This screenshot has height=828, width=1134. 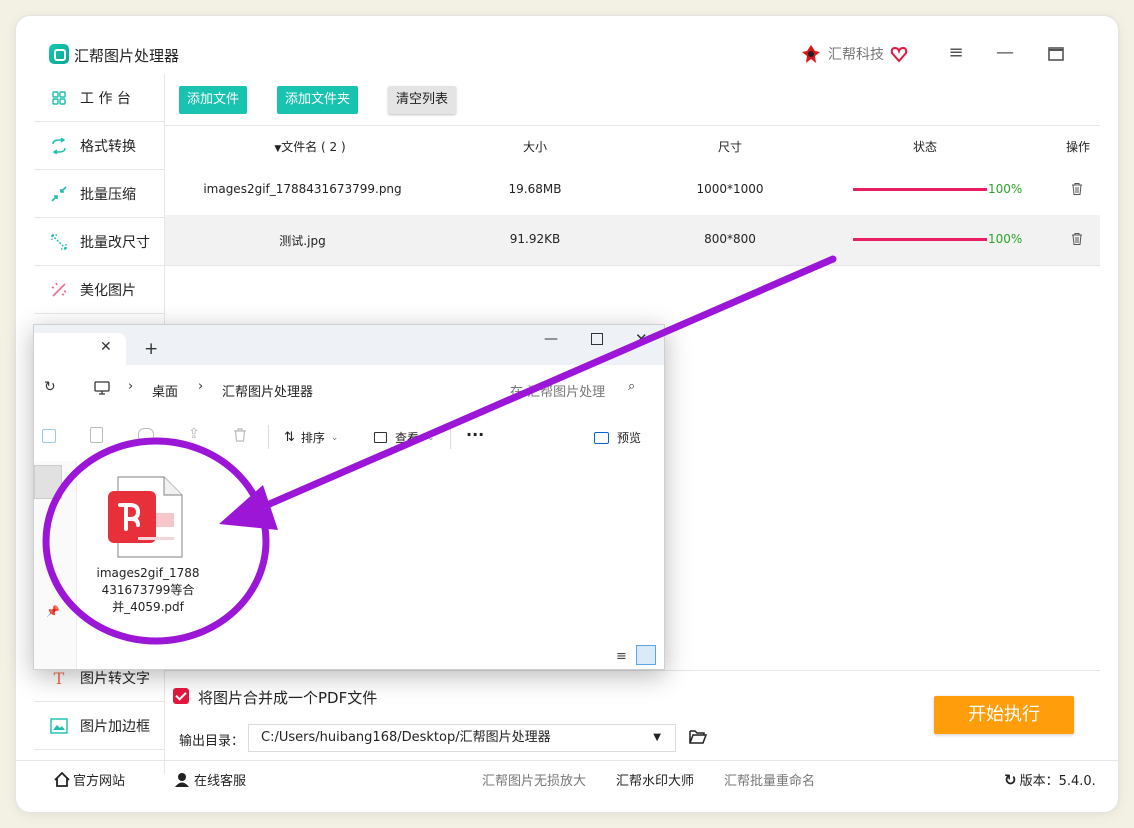 What do you see at coordinates (268, 437) in the screenshot?
I see `toolbar-divider` at bounding box center [268, 437].